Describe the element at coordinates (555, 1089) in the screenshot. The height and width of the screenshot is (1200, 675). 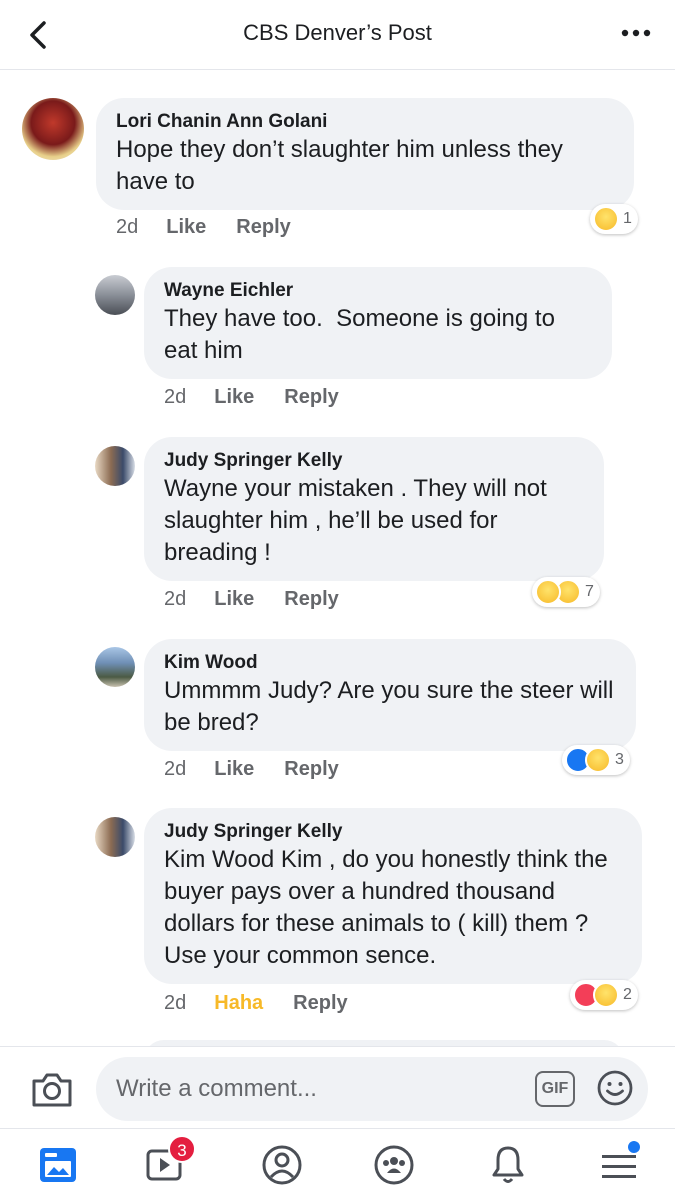
I see `gif-button: GIF` at that location.